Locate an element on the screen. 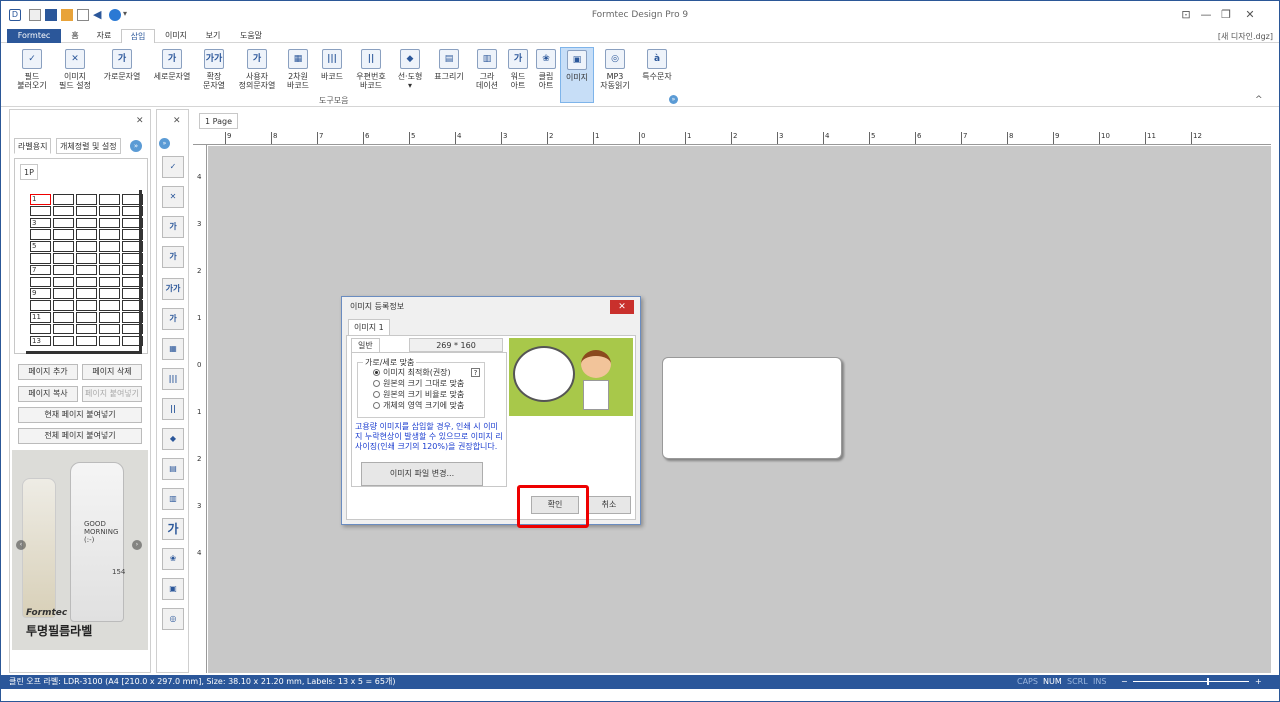 This screenshot has height=702, width=1280. group-expand-icon: » is located at coordinates (673, 99).